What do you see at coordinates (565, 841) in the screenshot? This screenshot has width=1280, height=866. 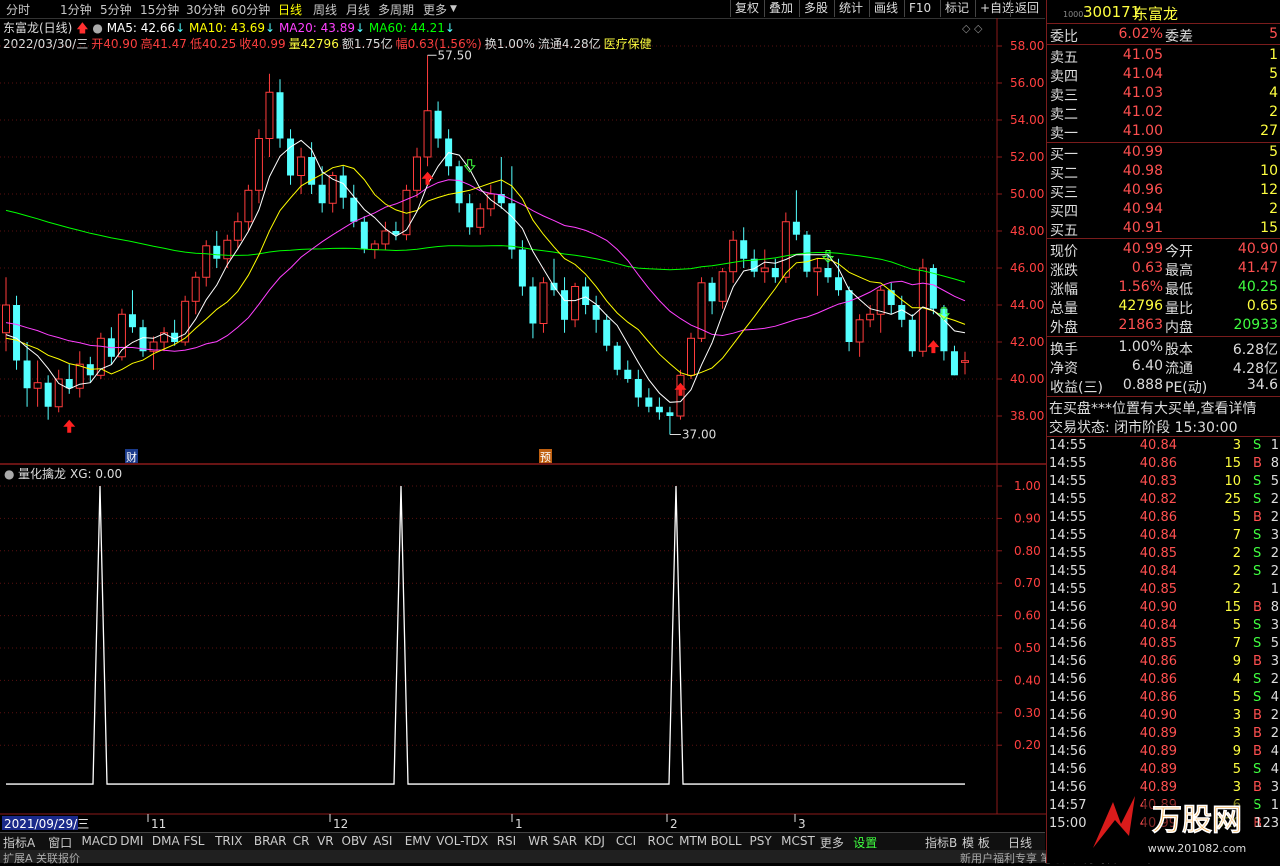 I see `indicator-tab-16: SAR` at bounding box center [565, 841].